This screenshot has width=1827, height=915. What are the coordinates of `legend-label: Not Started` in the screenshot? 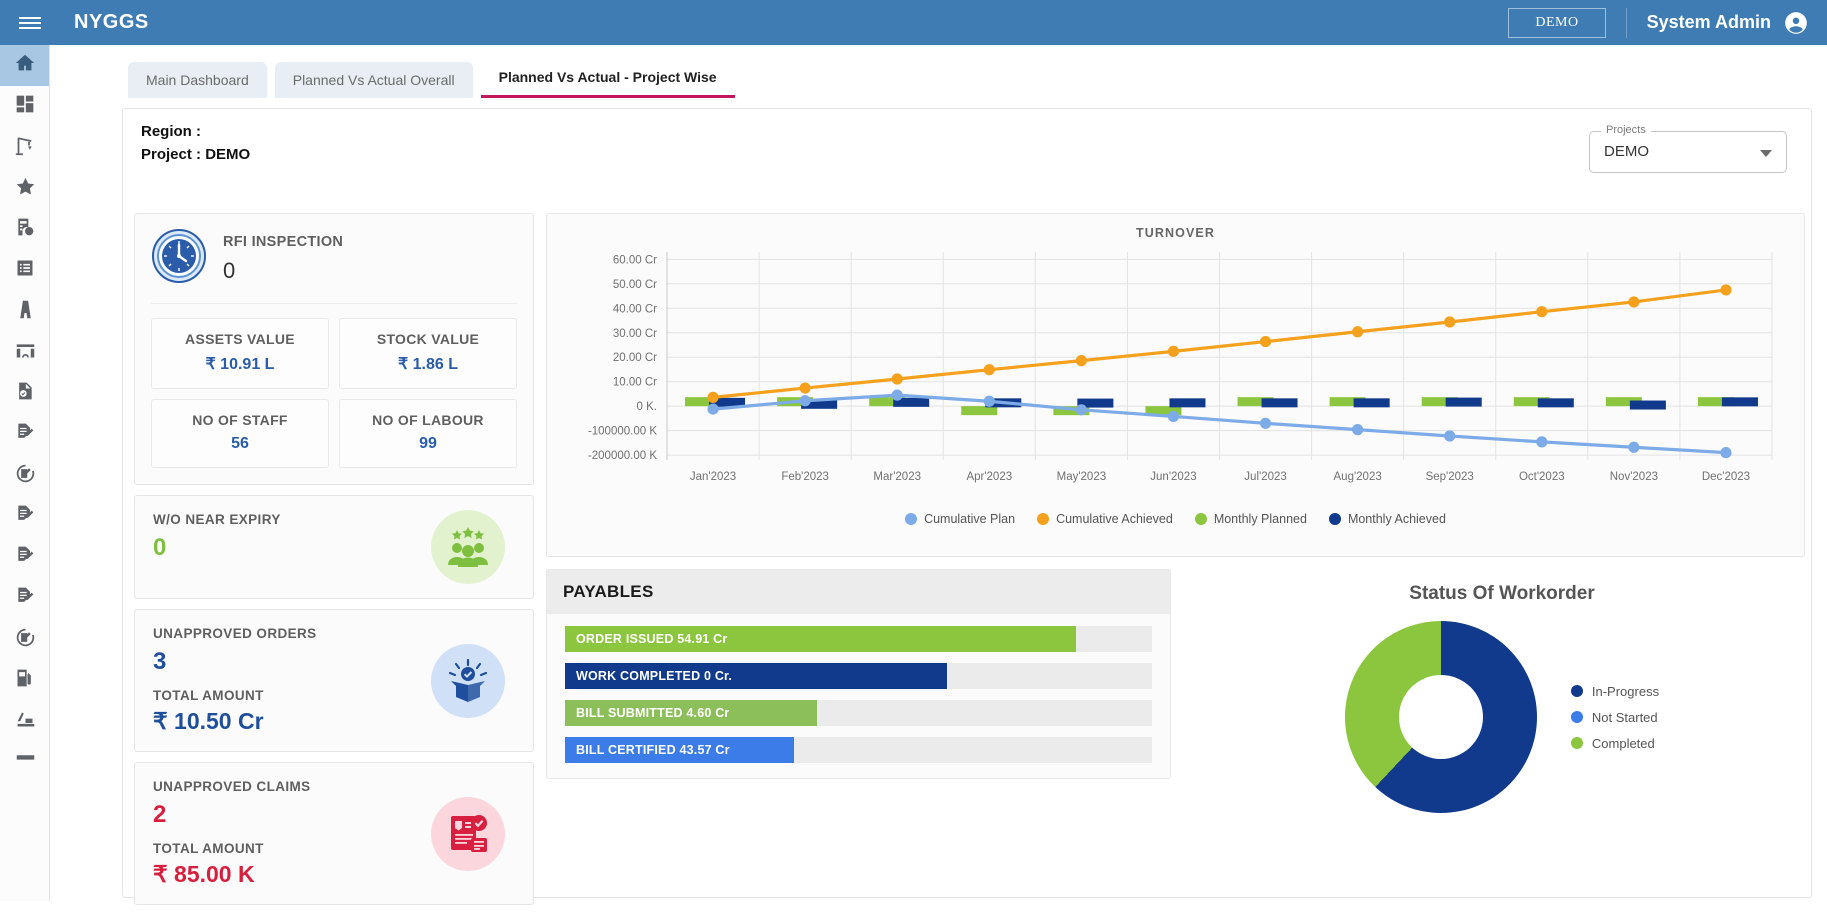 It's located at (1624, 717).